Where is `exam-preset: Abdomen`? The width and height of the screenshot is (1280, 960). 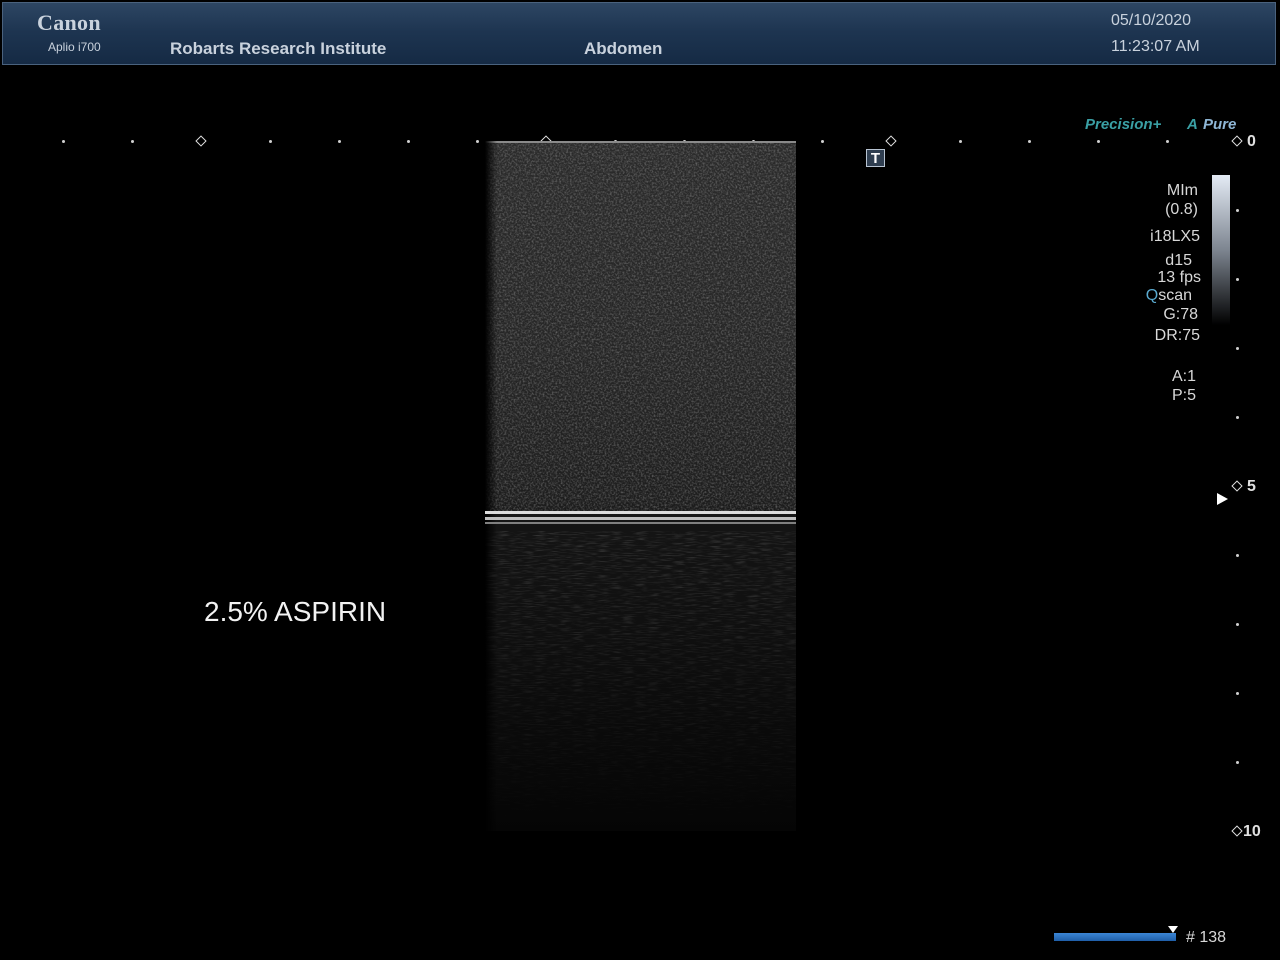
exam-preset: Abdomen is located at coordinates (623, 48).